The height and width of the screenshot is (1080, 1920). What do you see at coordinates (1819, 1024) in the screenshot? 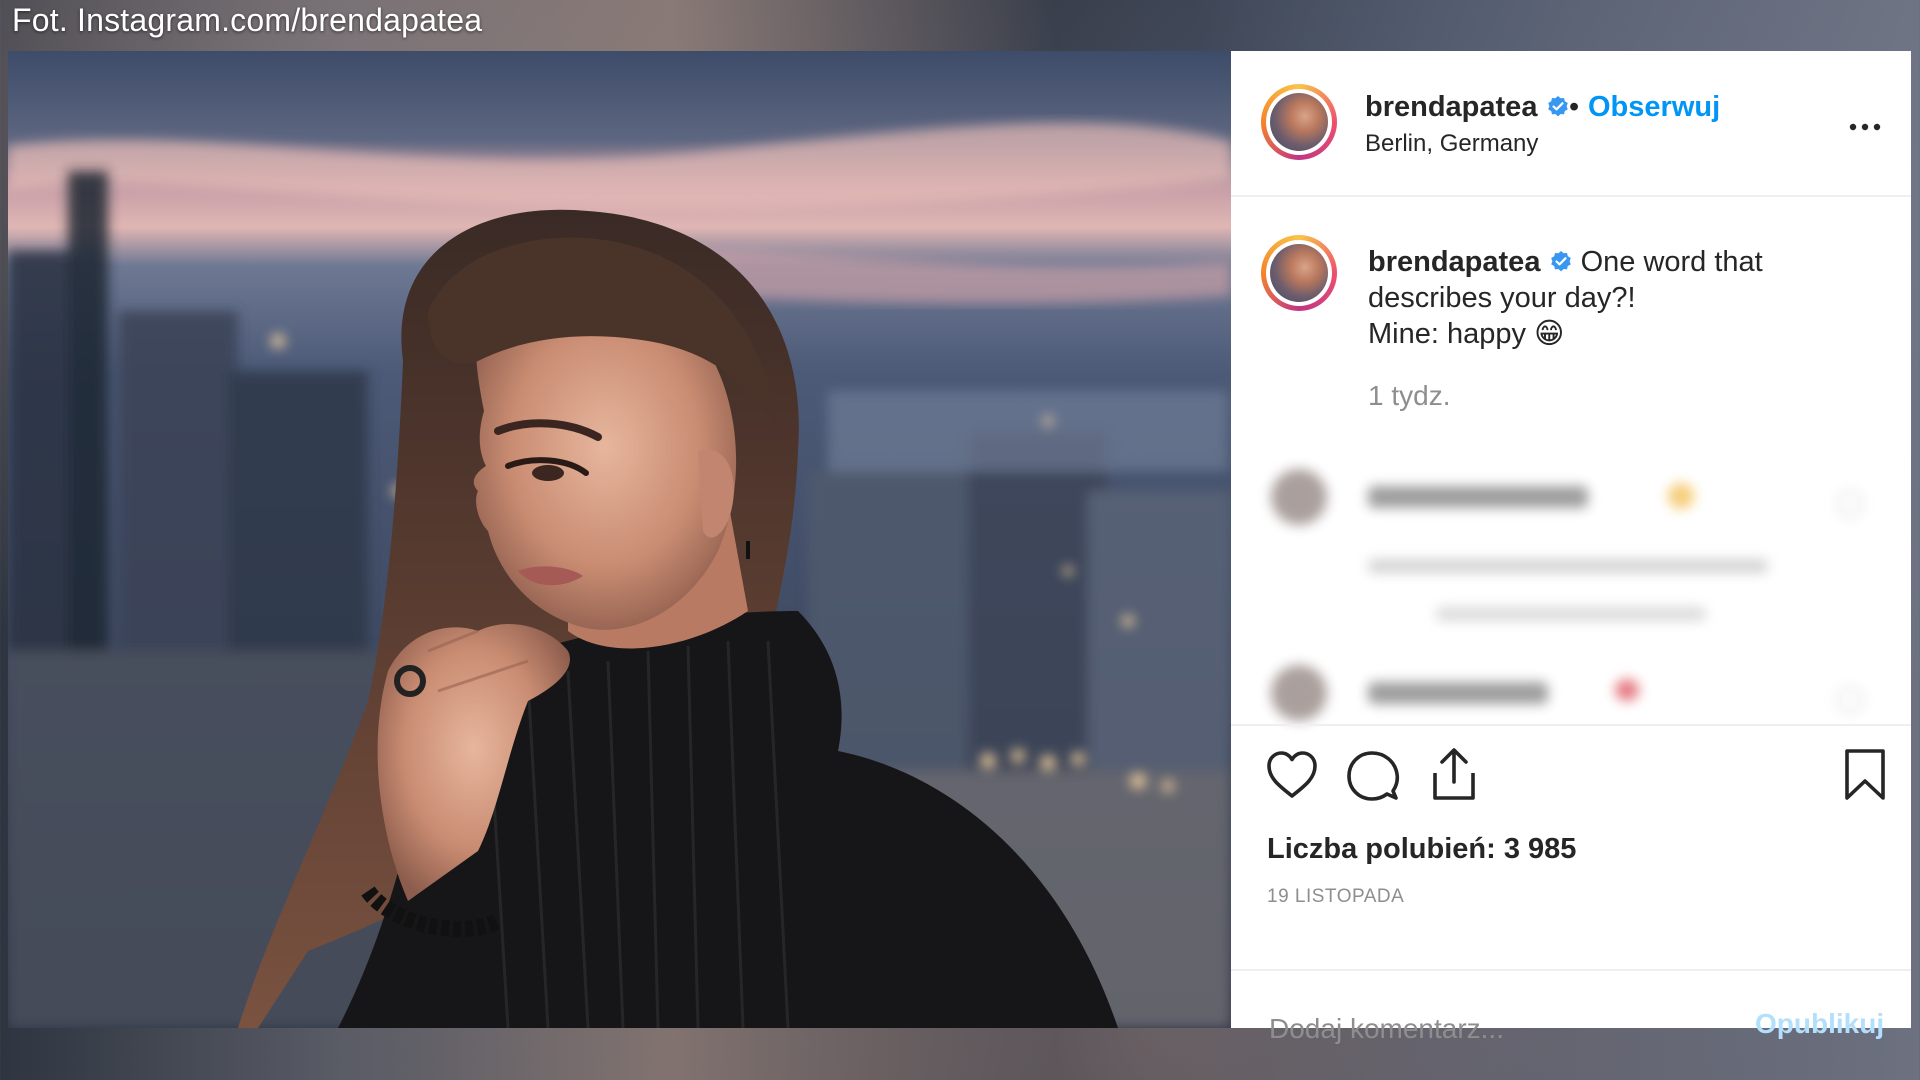
I see `publish-button: Opublikuj` at bounding box center [1819, 1024].